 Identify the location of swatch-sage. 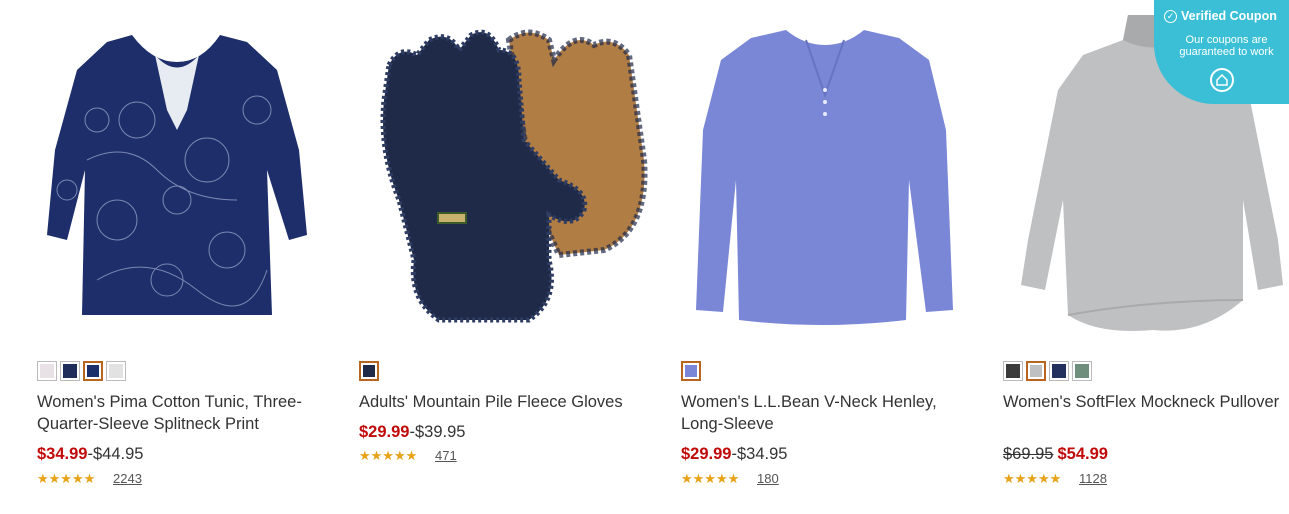
(1082, 371).